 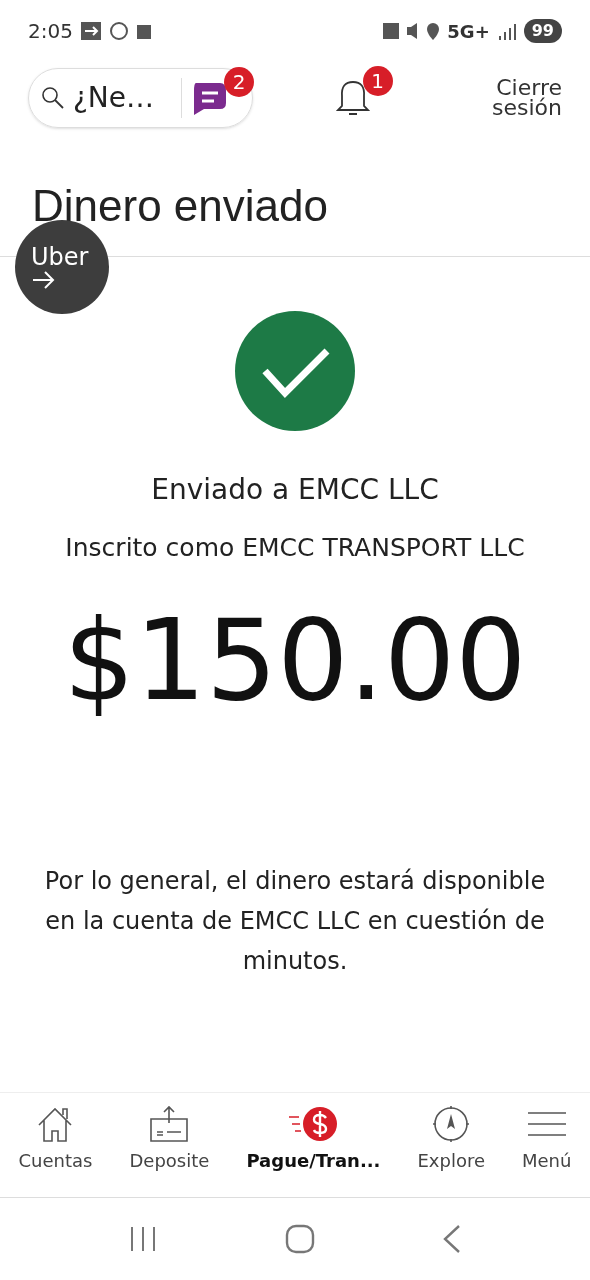 I want to click on nav-tab: Deposite, so click(x=169, y=1139).